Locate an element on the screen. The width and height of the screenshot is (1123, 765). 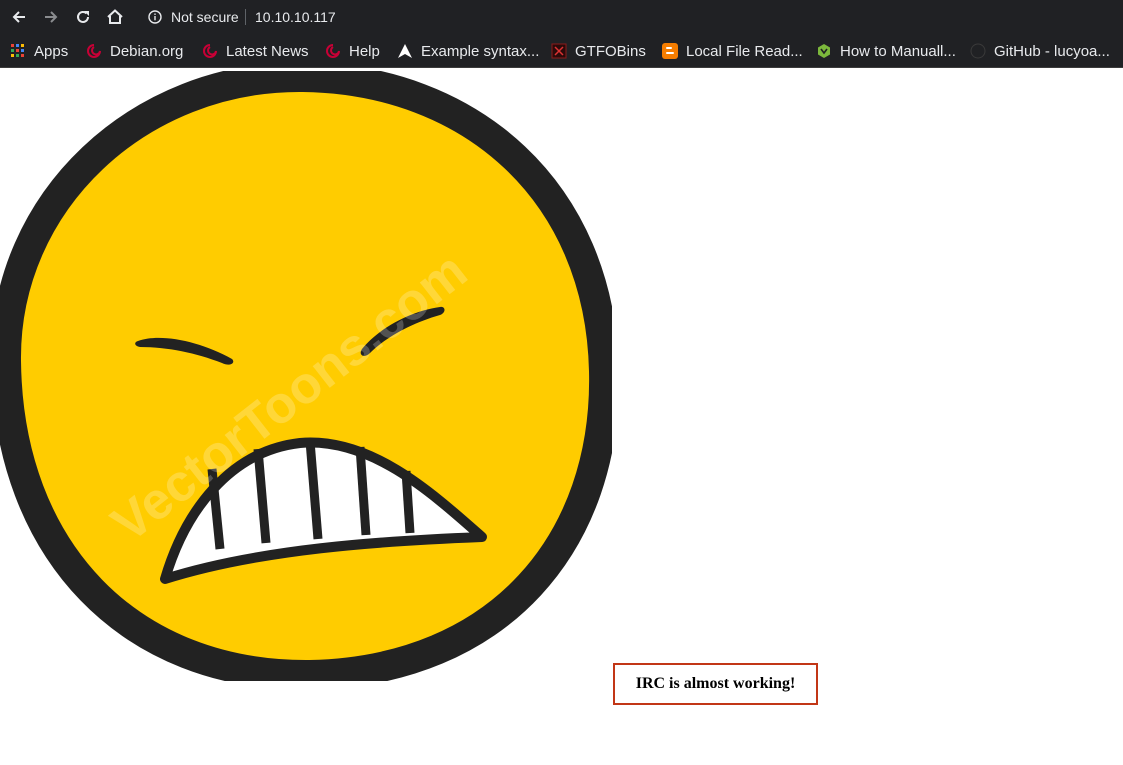
back-button is located at coordinates (19, 17).